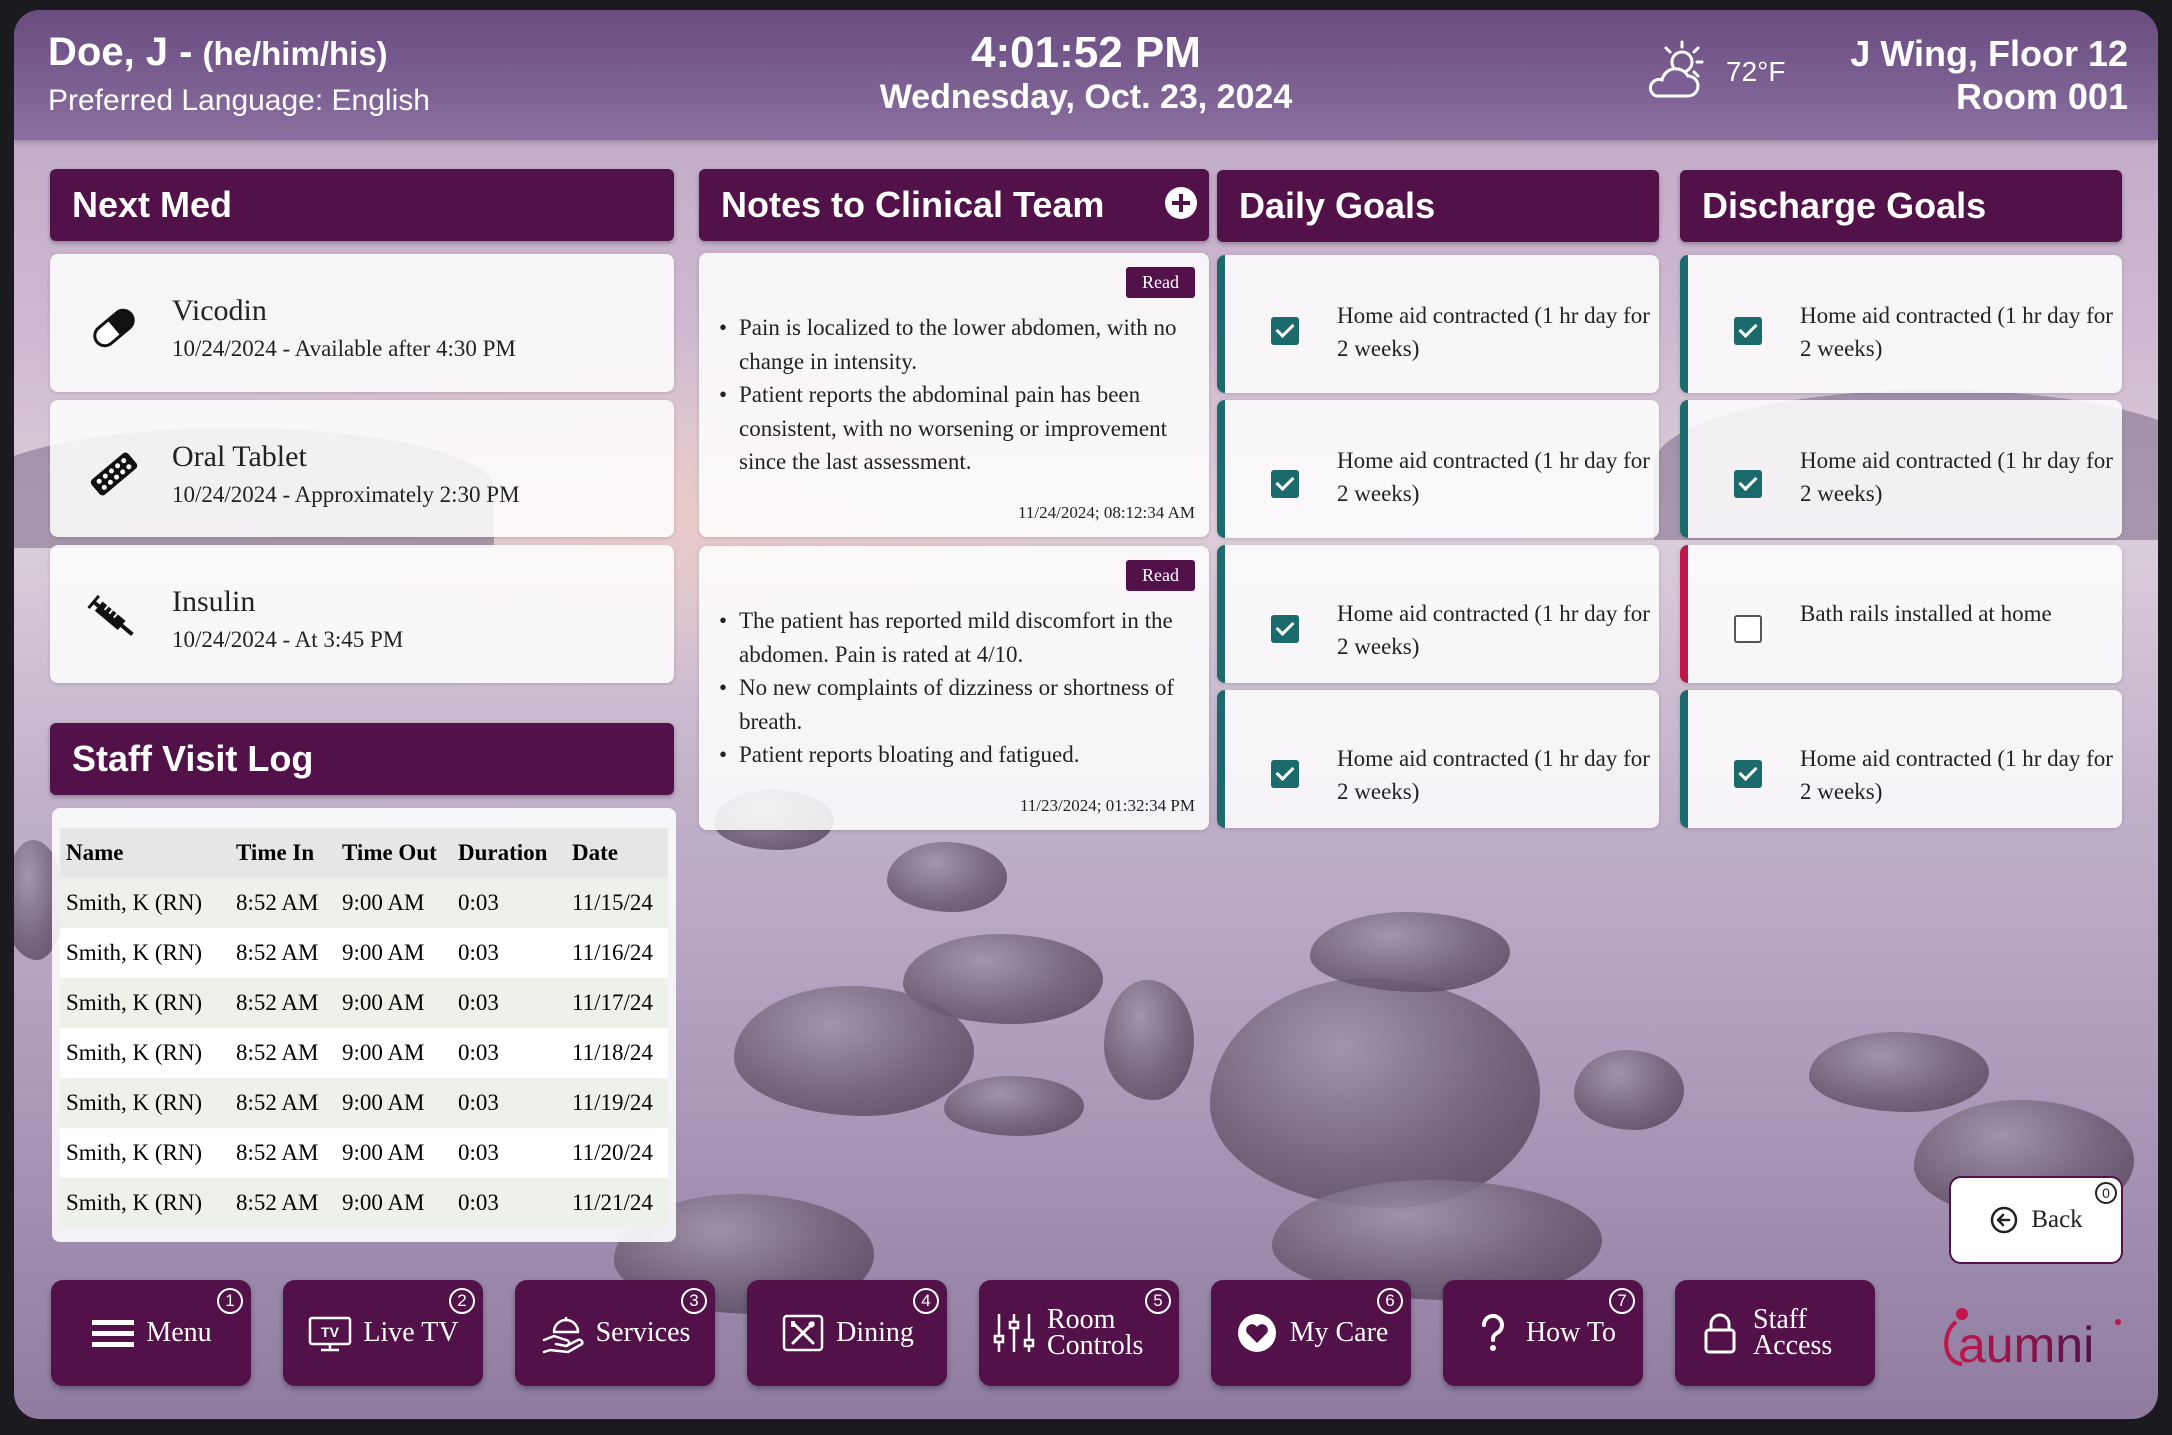  I want to click on med-time: 10/24/2024 - Available after 4:30 PM, so click(344, 348).